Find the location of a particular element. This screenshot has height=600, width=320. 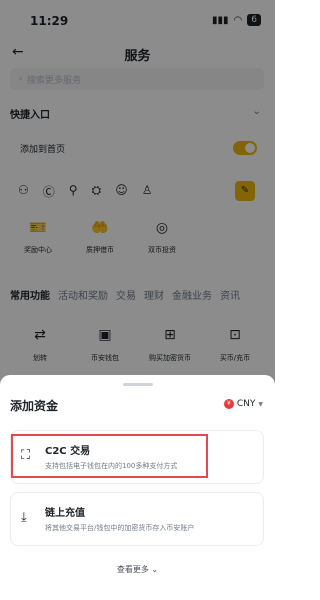

cny-flag-icon: ¥ is located at coordinates (228, 404).